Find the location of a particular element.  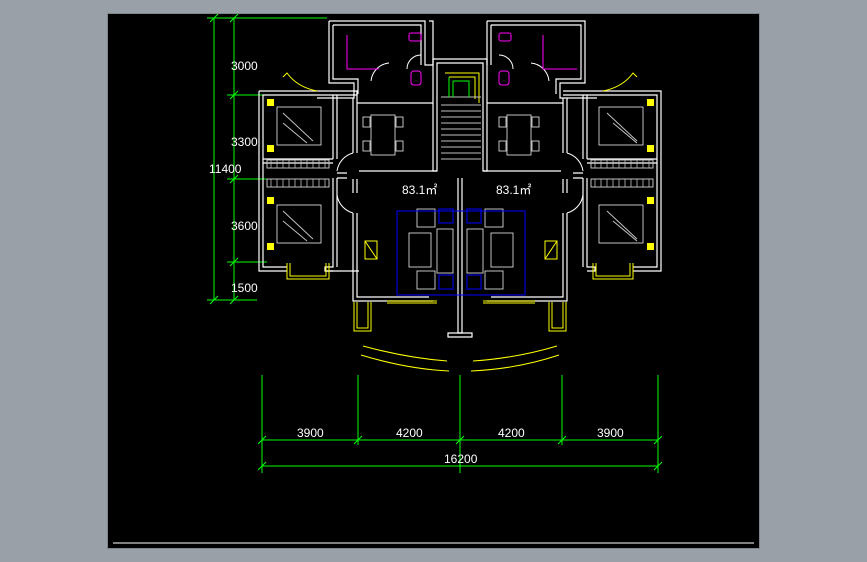

wardrobe-hatching is located at coordinates (460, 173).